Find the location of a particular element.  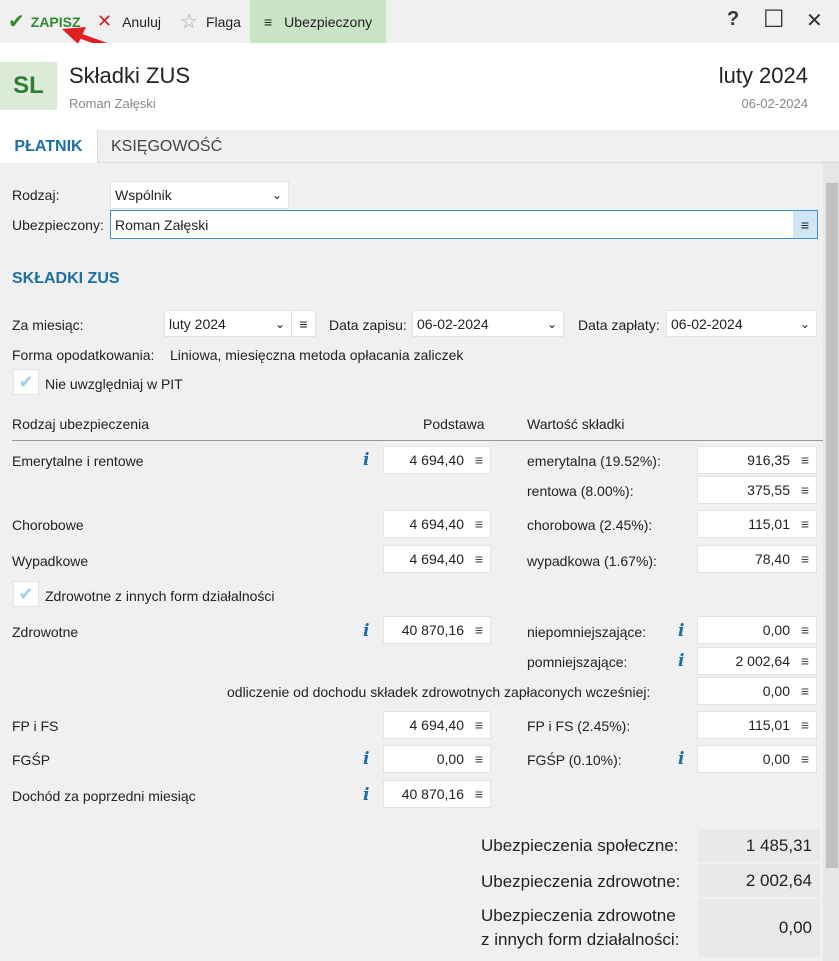

chorobowa-input: 115,01 ≡ is located at coordinates (757, 524).